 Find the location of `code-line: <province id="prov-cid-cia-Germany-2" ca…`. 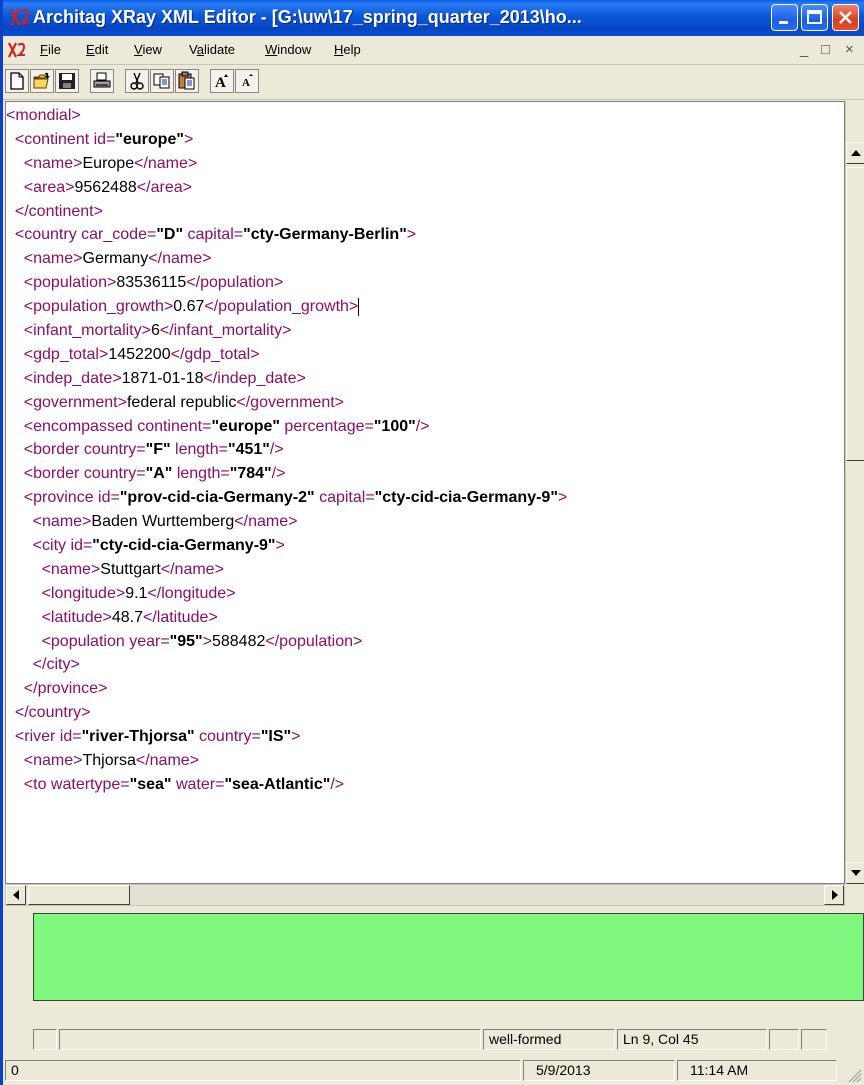

code-line: <province id="prov-cid-cia-Germany-2" ca… is located at coordinates (286, 498).